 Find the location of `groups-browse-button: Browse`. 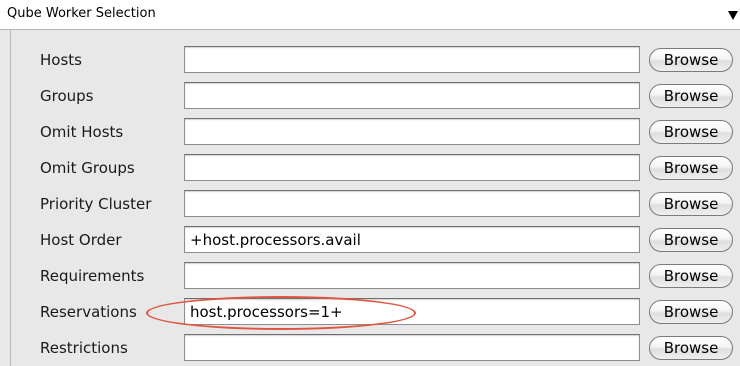

groups-browse-button: Browse is located at coordinates (691, 96).